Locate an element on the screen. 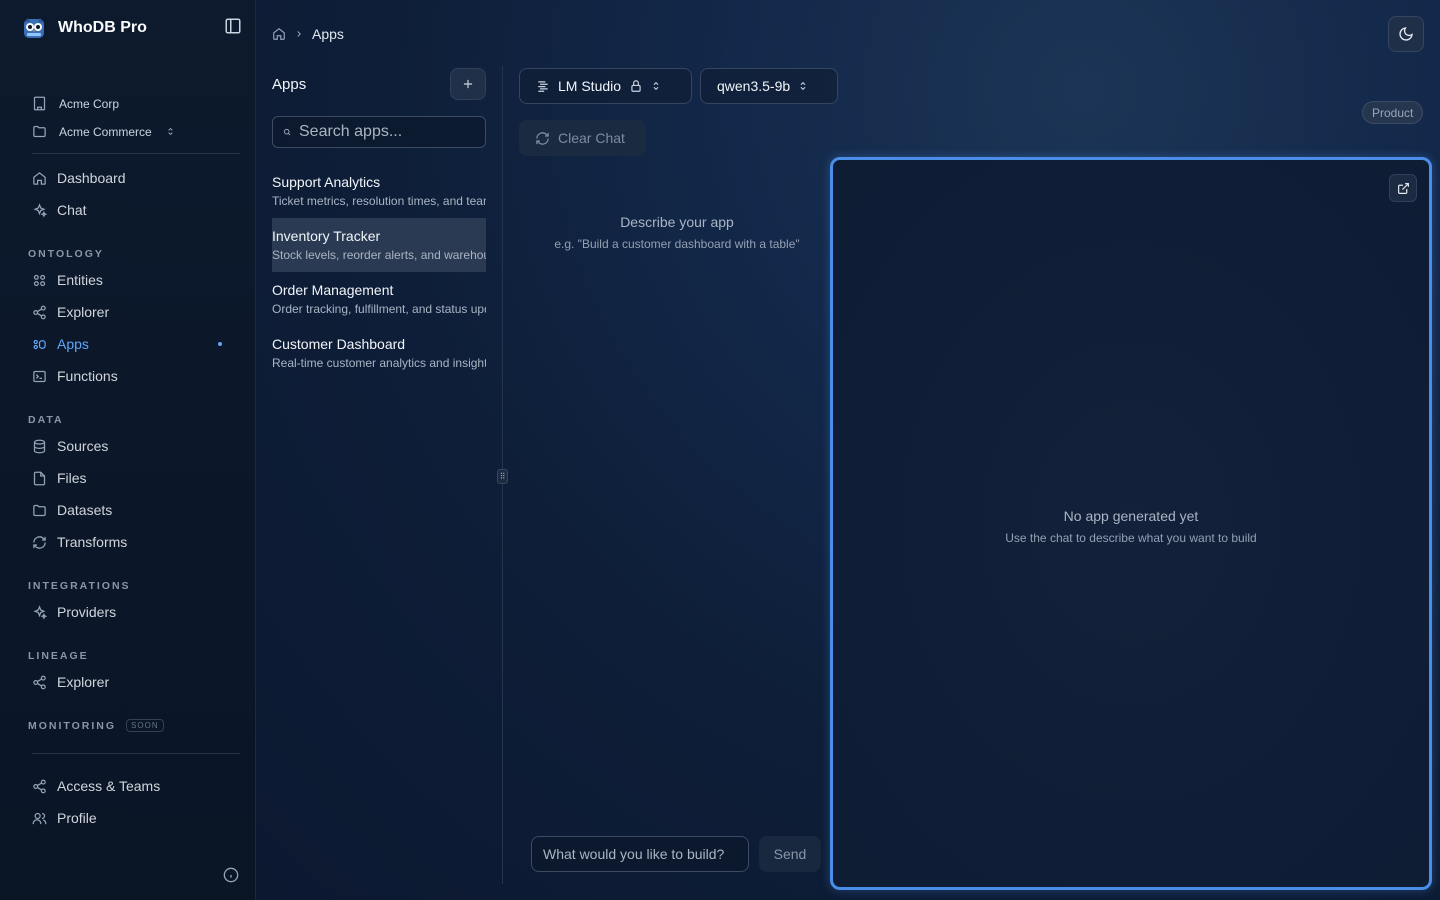 This screenshot has width=1440, height=900. breadcrumb: Apps is located at coordinates (308, 34).